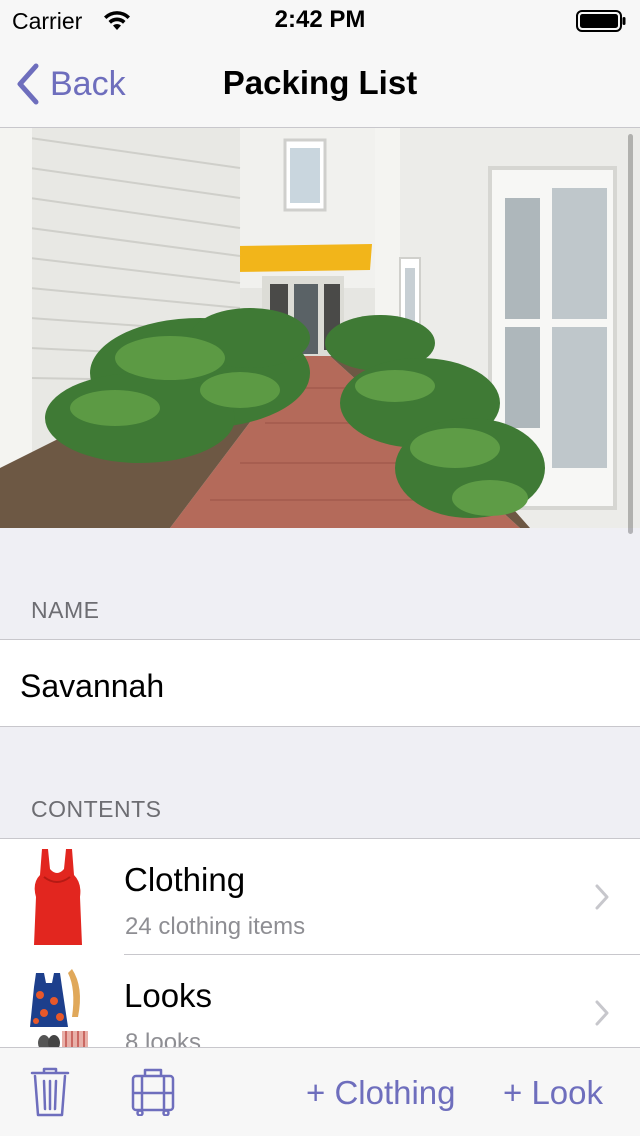 Image resolution: width=640 pixels, height=1136 pixels. Describe the element at coordinates (153, 1091) in the screenshot. I see `suitcase-icon` at that location.